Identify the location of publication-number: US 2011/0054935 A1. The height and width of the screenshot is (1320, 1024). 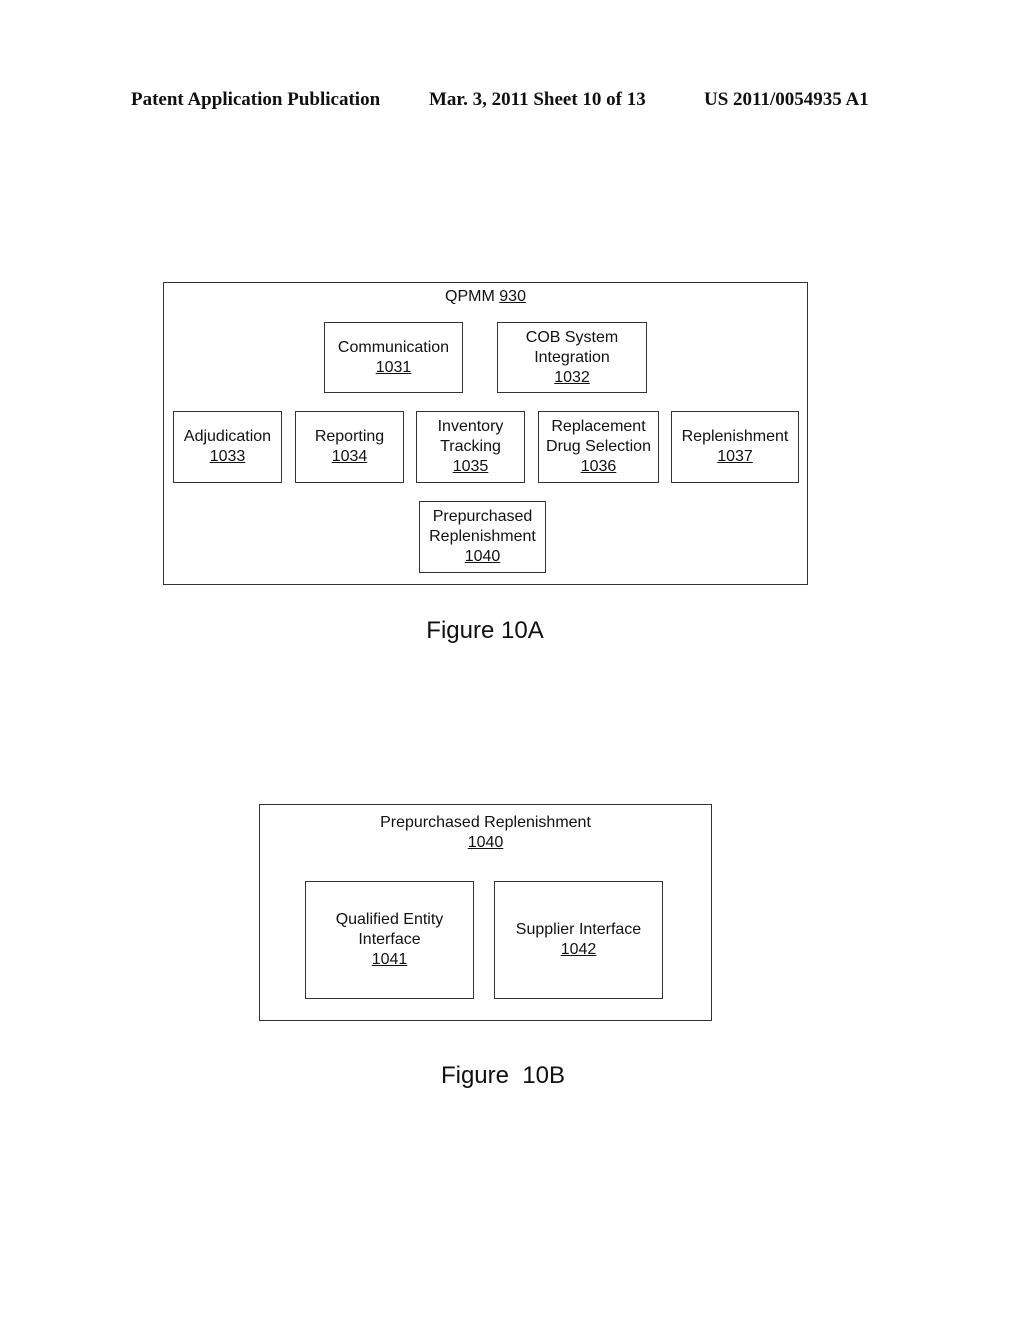
(786, 99).